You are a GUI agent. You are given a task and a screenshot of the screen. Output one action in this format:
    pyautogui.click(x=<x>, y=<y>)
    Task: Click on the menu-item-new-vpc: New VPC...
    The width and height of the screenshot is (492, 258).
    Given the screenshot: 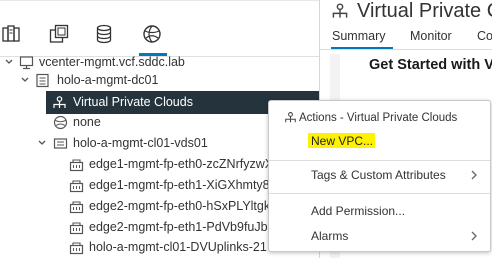 What is the action you would take?
    pyautogui.click(x=379, y=141)
    